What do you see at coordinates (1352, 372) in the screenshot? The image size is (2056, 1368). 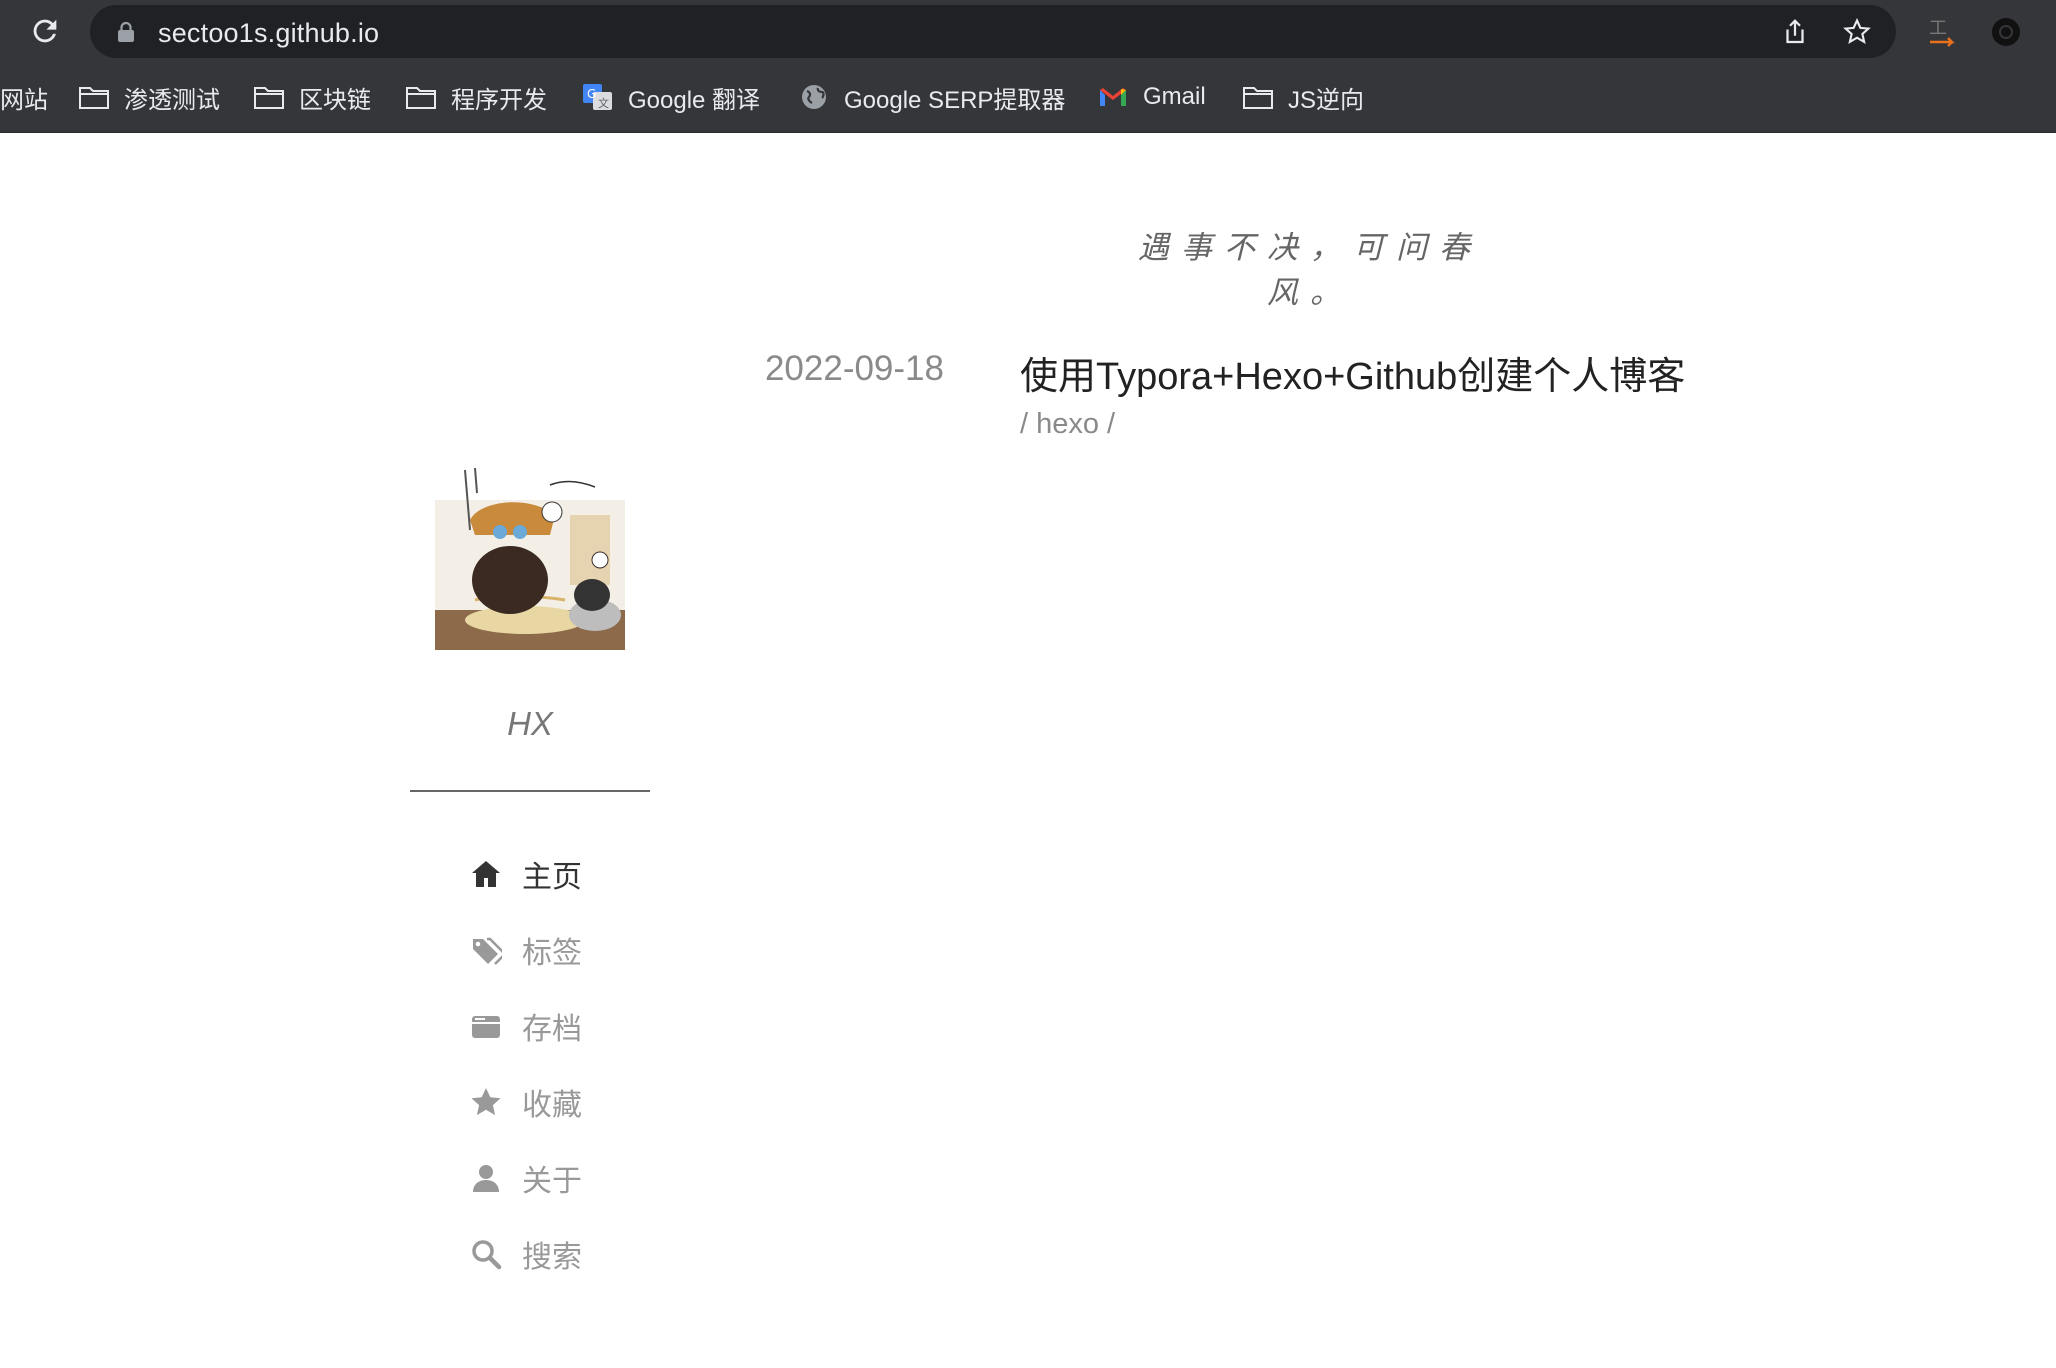 I see `post-title-link: 使用Typora+Hexo+Github创建个人博客` at bounding box center [1352, 372].